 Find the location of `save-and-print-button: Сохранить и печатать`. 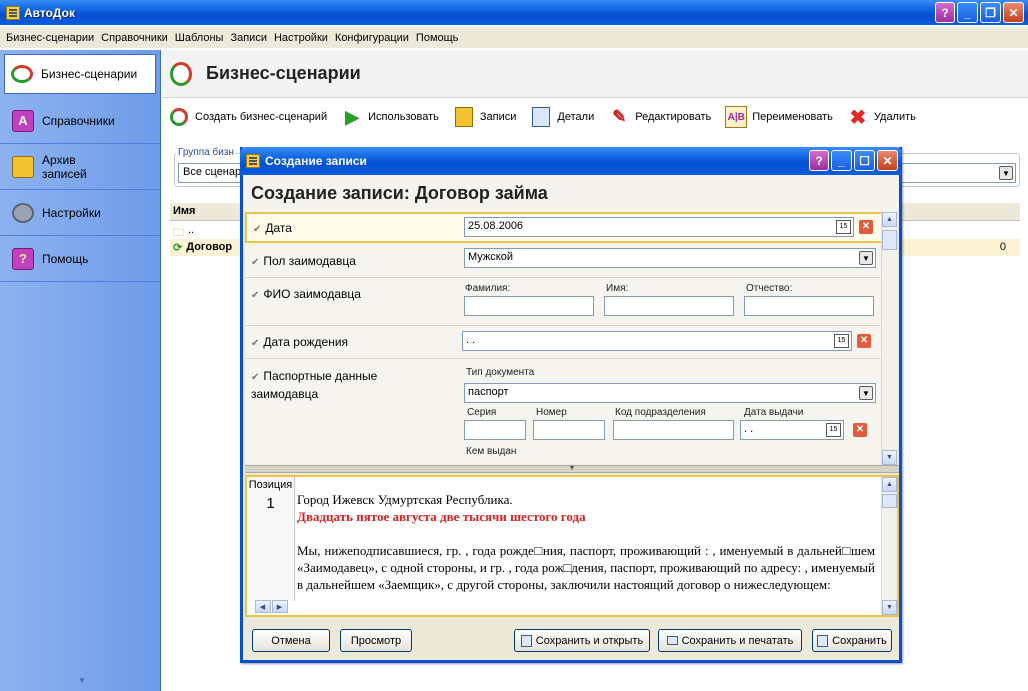

save-and-print-button: Сохранить и печатать is located at coordinates (730, 640).